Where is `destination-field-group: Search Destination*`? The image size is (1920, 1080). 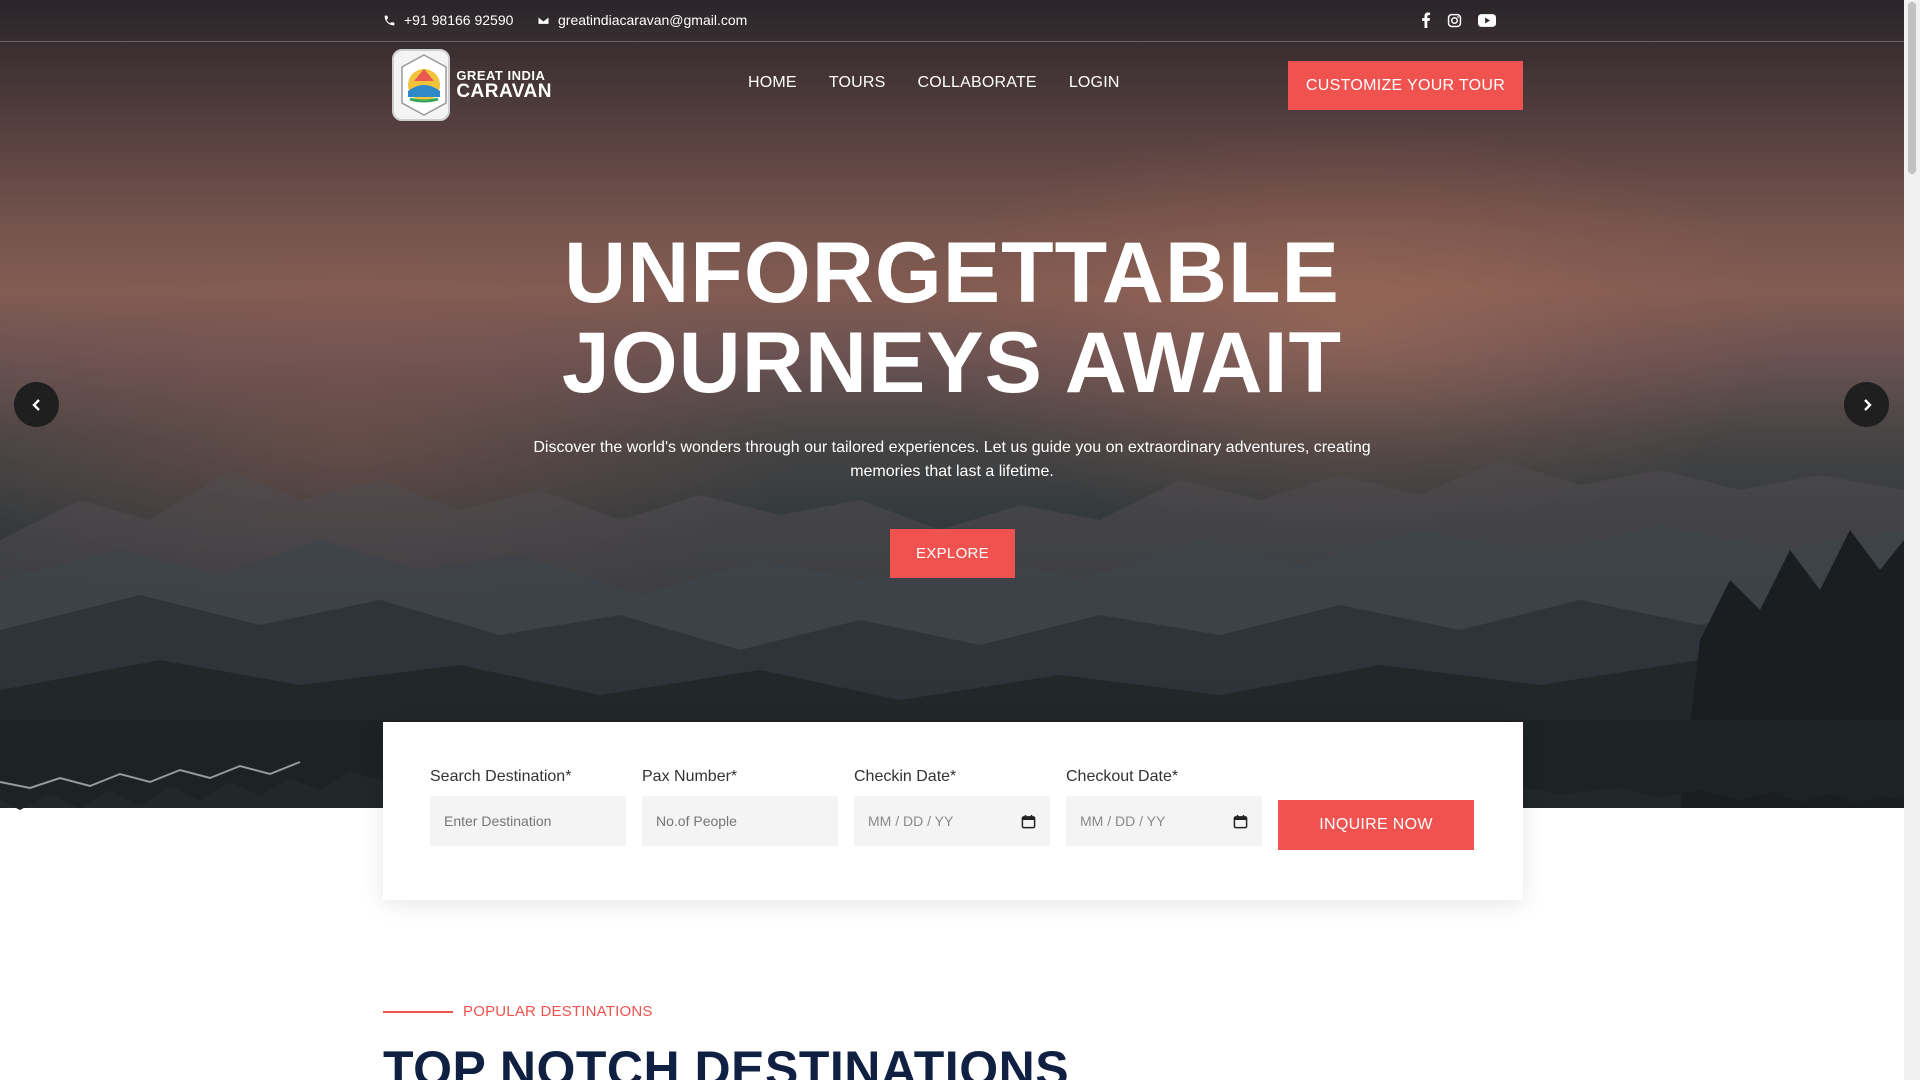 destination-field-group: Search Destination* is located at coordinates (528, 807).